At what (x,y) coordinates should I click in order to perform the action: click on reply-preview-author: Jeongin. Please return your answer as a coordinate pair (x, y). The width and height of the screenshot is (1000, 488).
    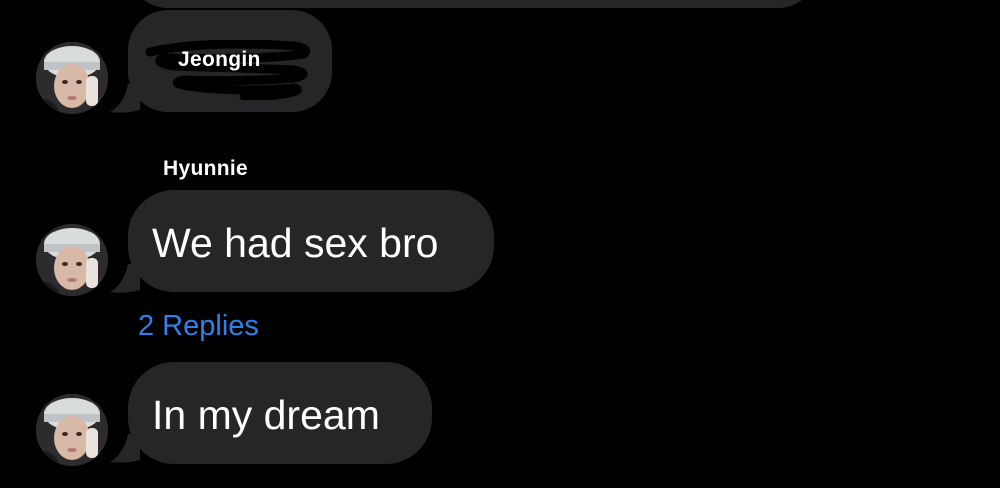
    Looking at the image, I should click on (219, 59).